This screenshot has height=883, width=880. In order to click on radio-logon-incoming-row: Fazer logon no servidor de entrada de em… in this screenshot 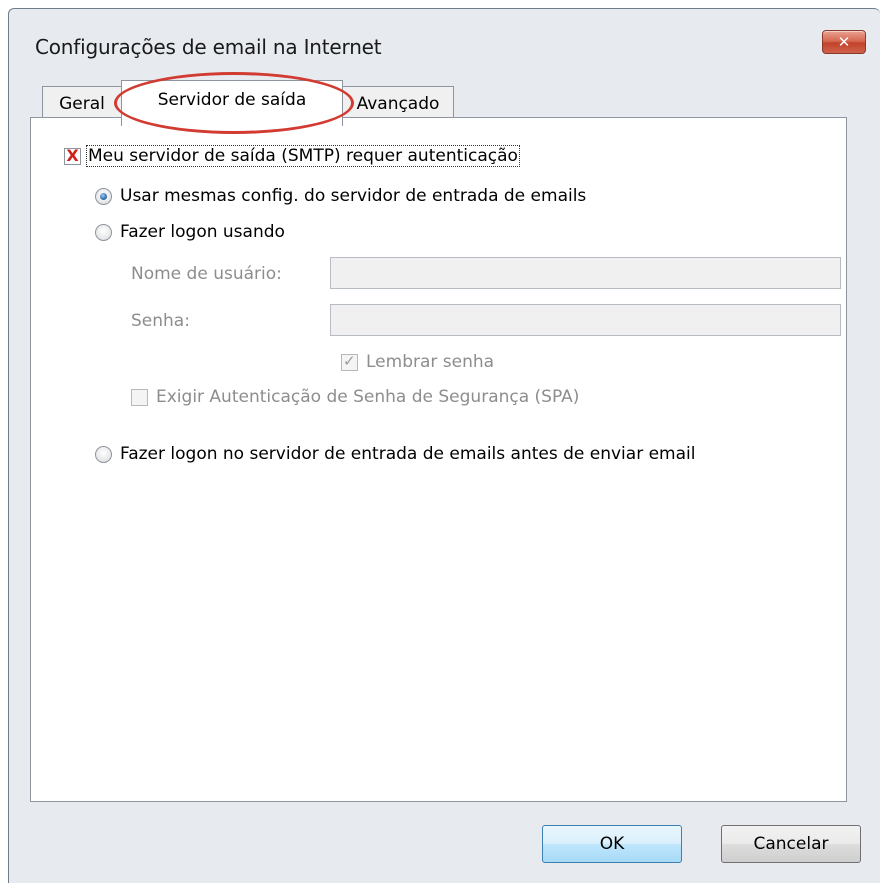, I will do `click(395, 454)`.